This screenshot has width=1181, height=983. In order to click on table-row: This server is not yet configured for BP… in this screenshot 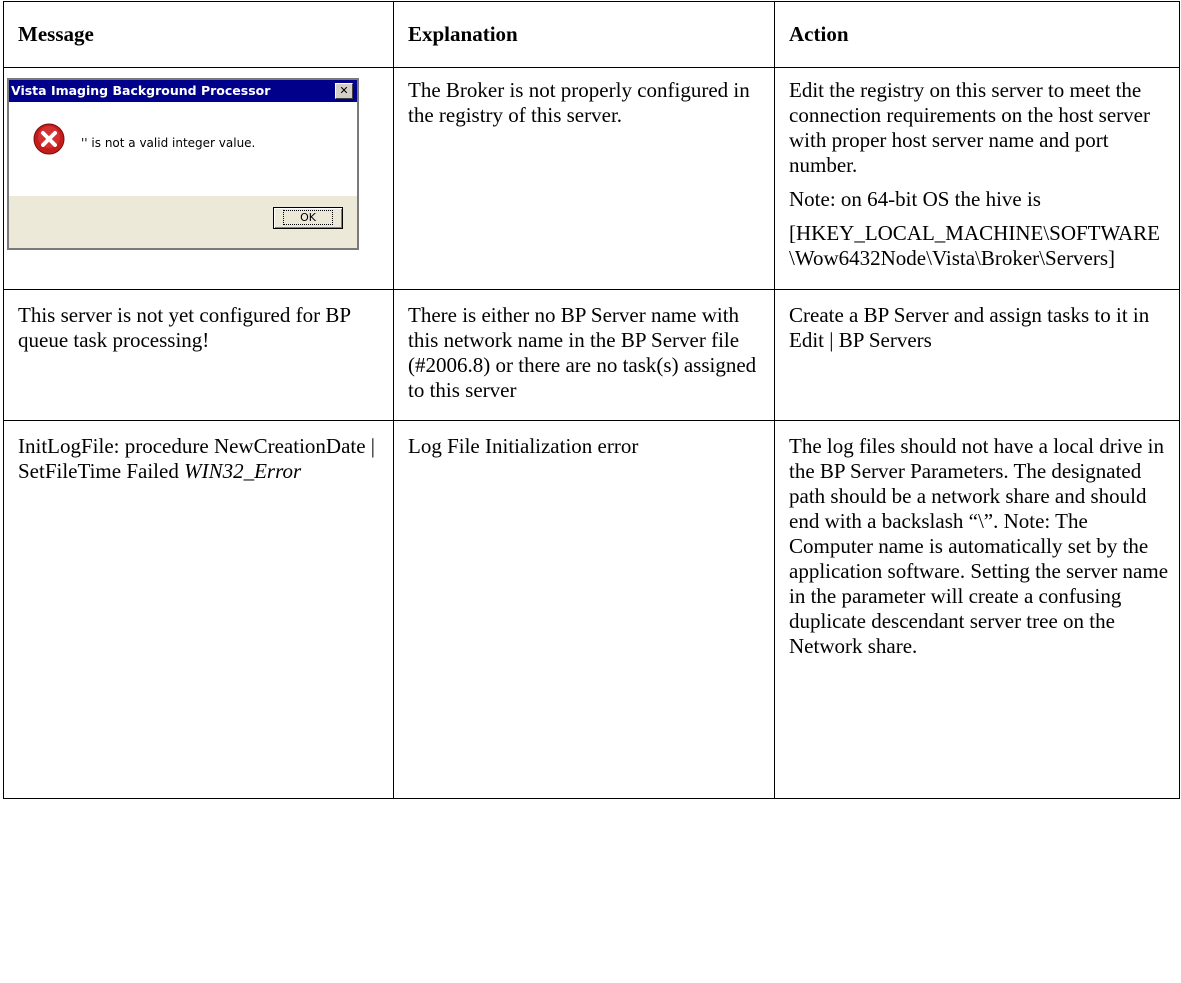, I will do `click(591, 355)`.